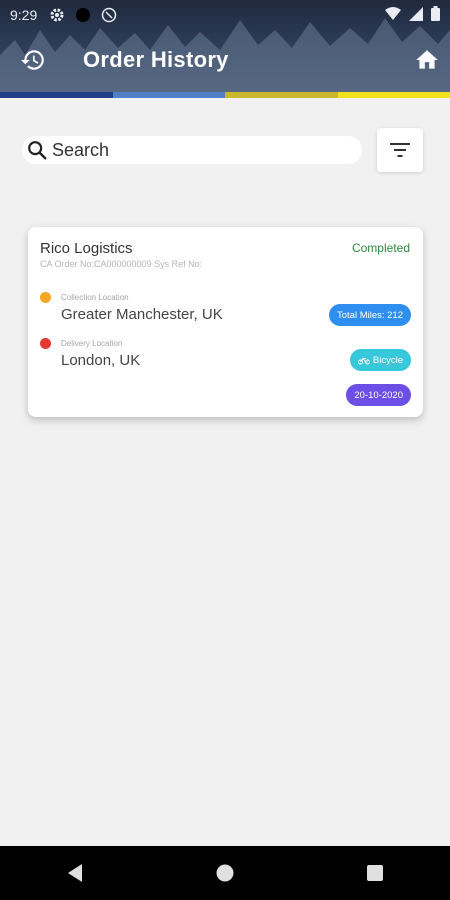  What do you see at coordinates (387, 360) in the screenshot?
I see `vehicle-text: Bicycle` at bounding box center [387, 360].